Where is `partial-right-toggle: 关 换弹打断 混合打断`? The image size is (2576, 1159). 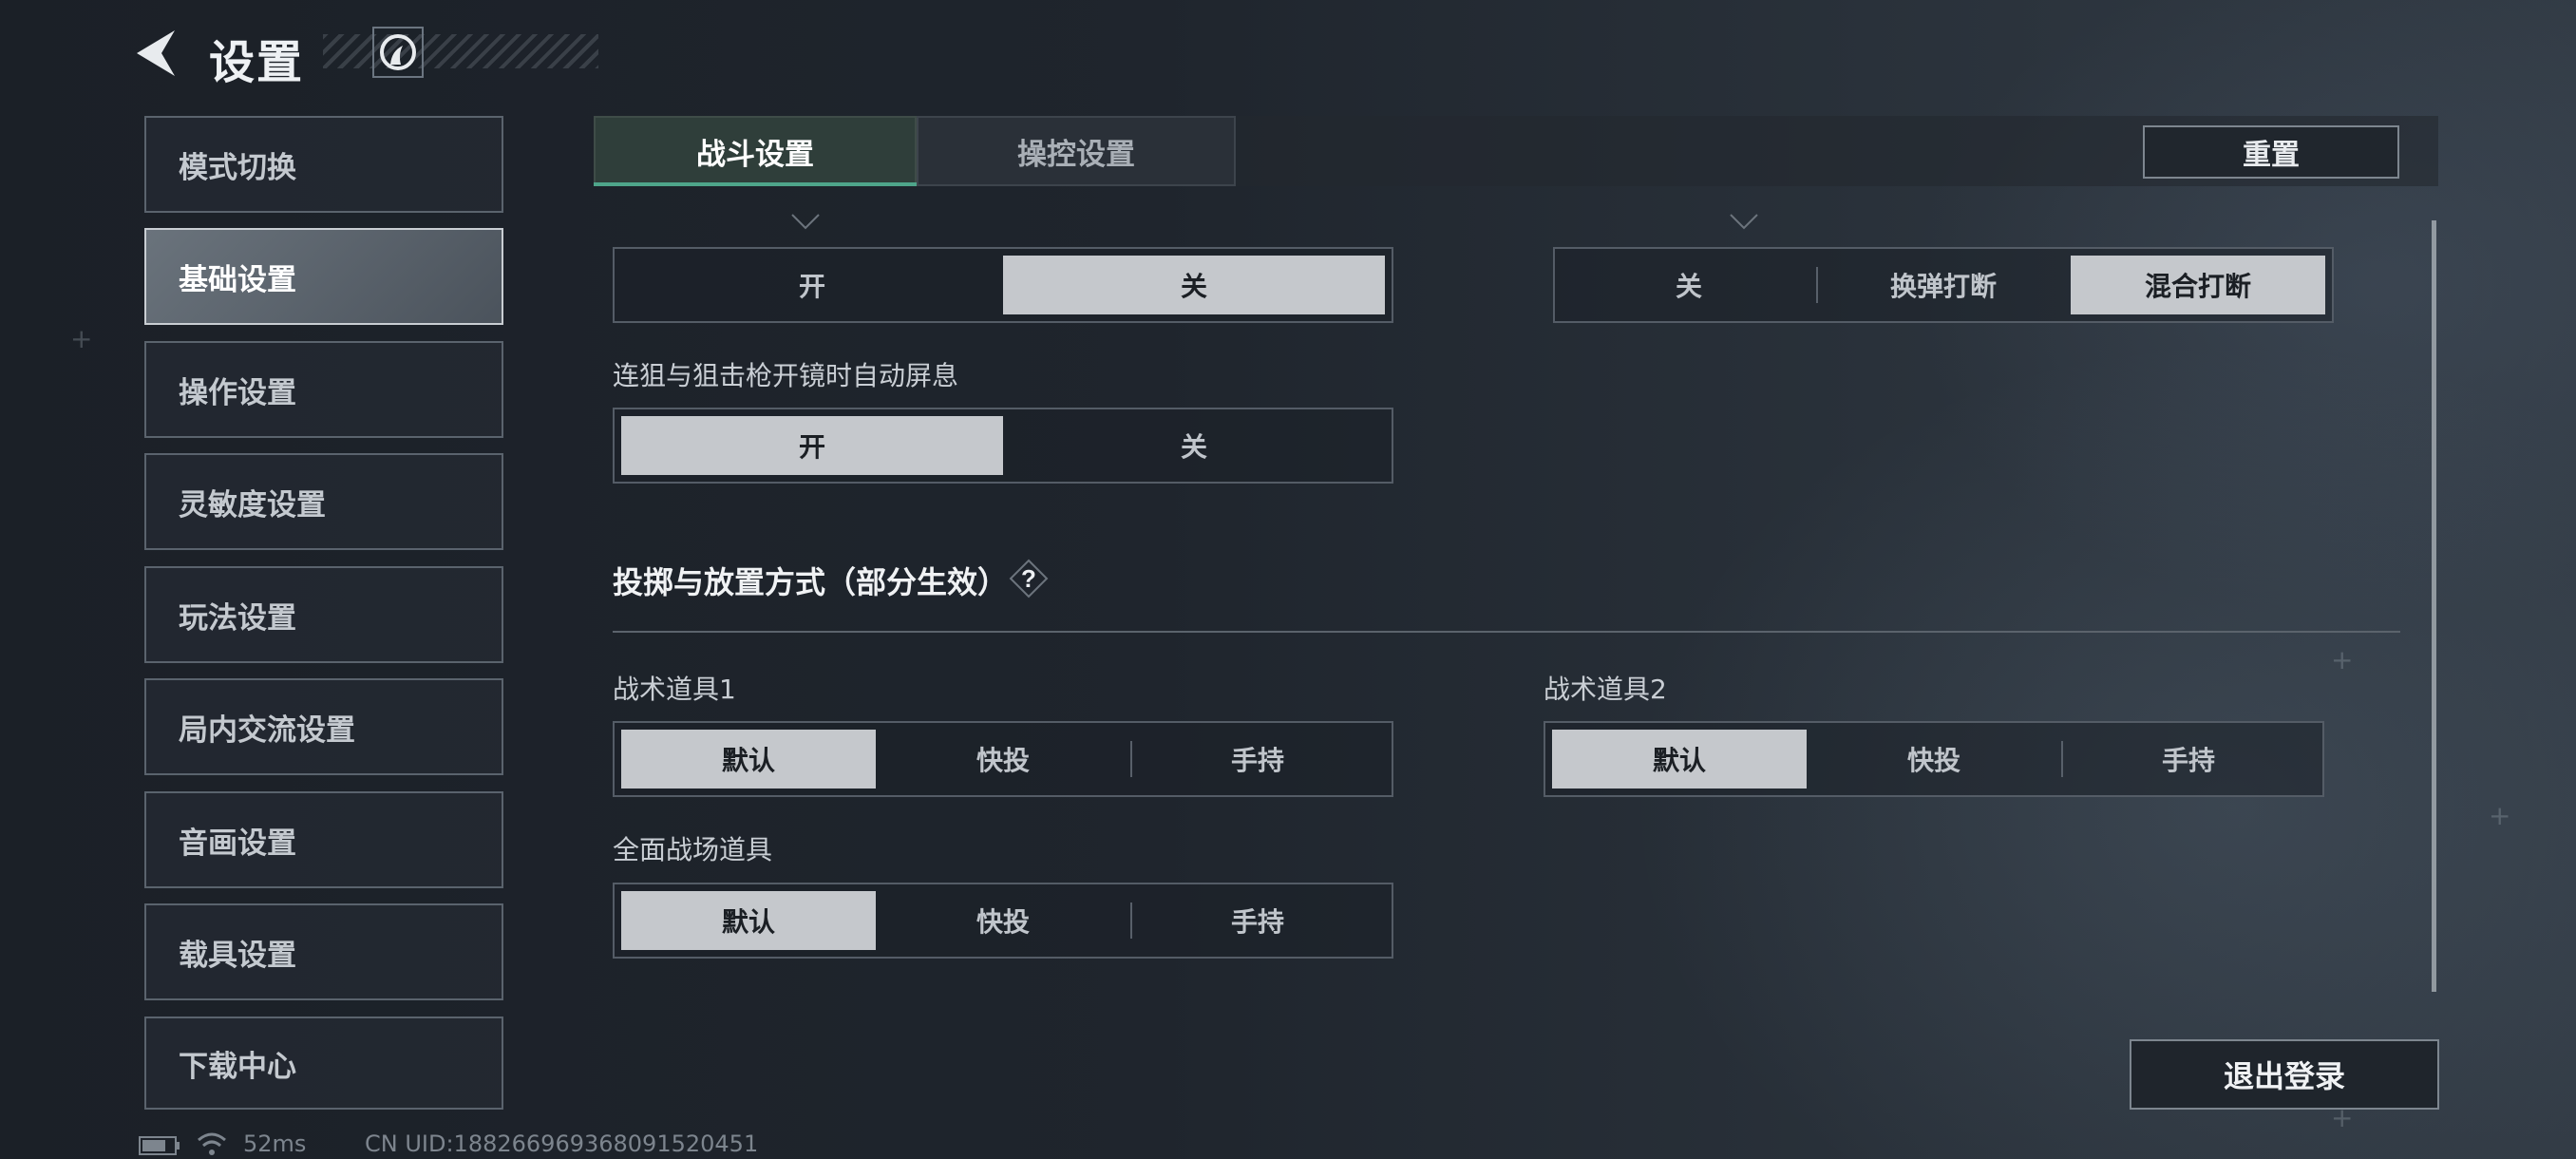
partial-right-toggle: 关 换弹打断 混合打断 is located at coordinates (1943, 285).